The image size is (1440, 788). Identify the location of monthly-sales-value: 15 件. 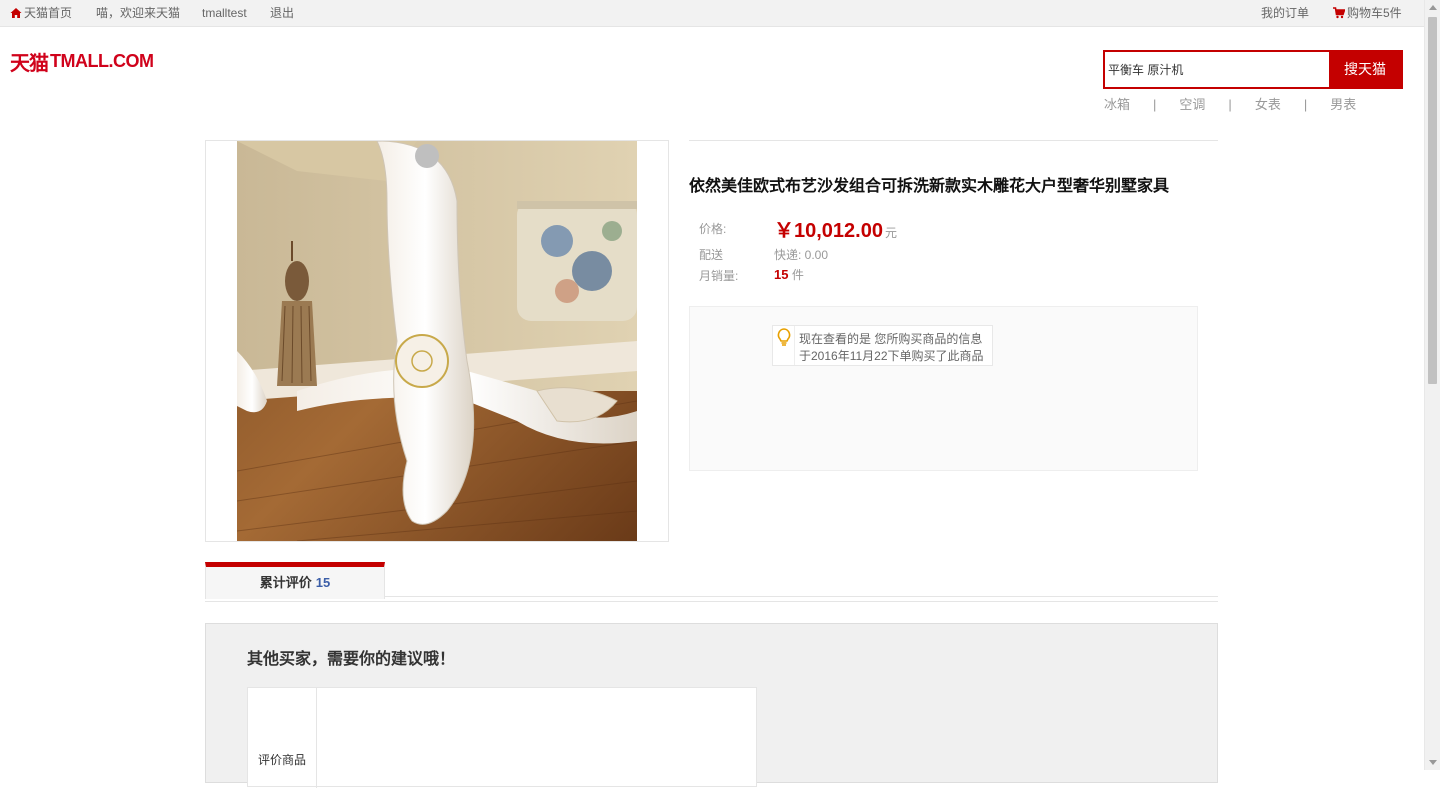
(789, 274).